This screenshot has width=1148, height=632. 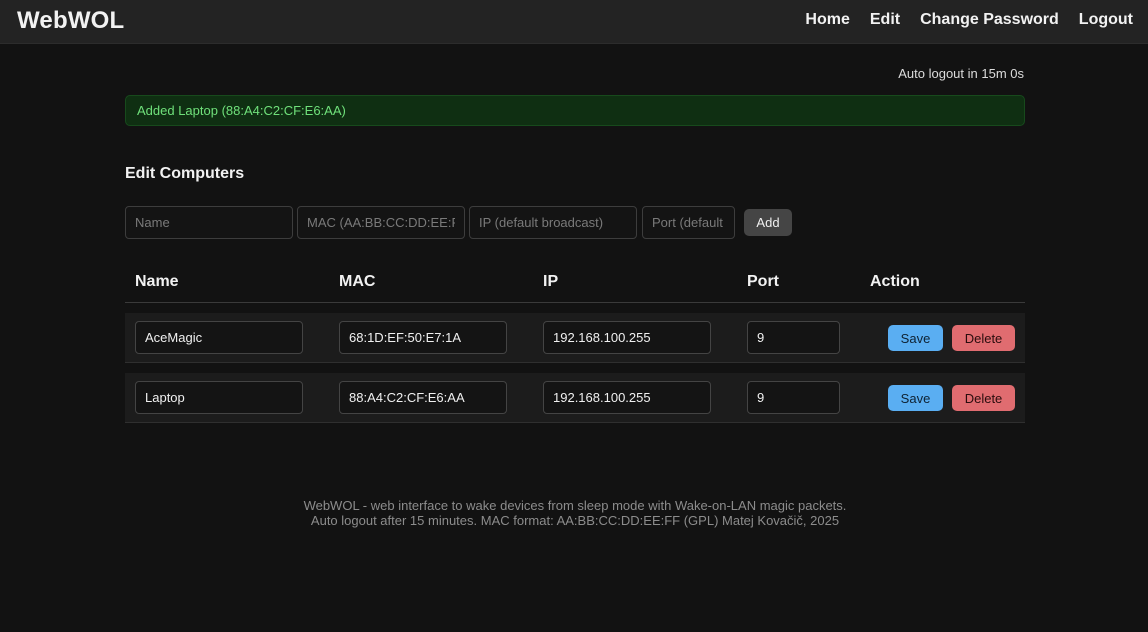 I want to click on main-nav: Home Edit Change Password Logout, so click(x=959, y=20).